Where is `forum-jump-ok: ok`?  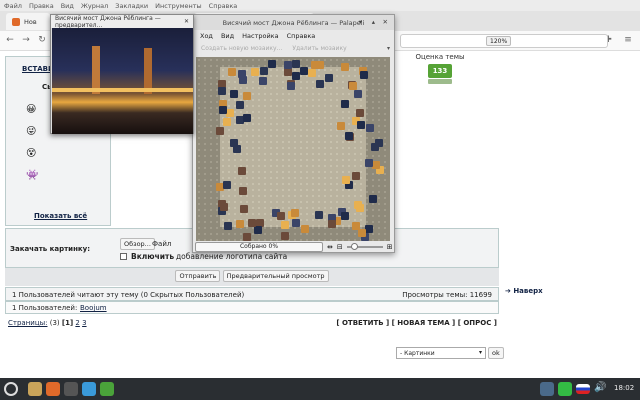 forum-jump-ok: ok is located at coordinates (496, 353).